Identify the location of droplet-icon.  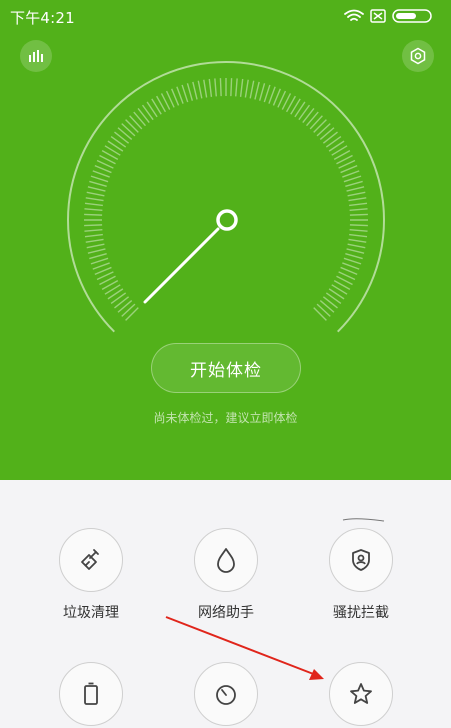
(226, 560).